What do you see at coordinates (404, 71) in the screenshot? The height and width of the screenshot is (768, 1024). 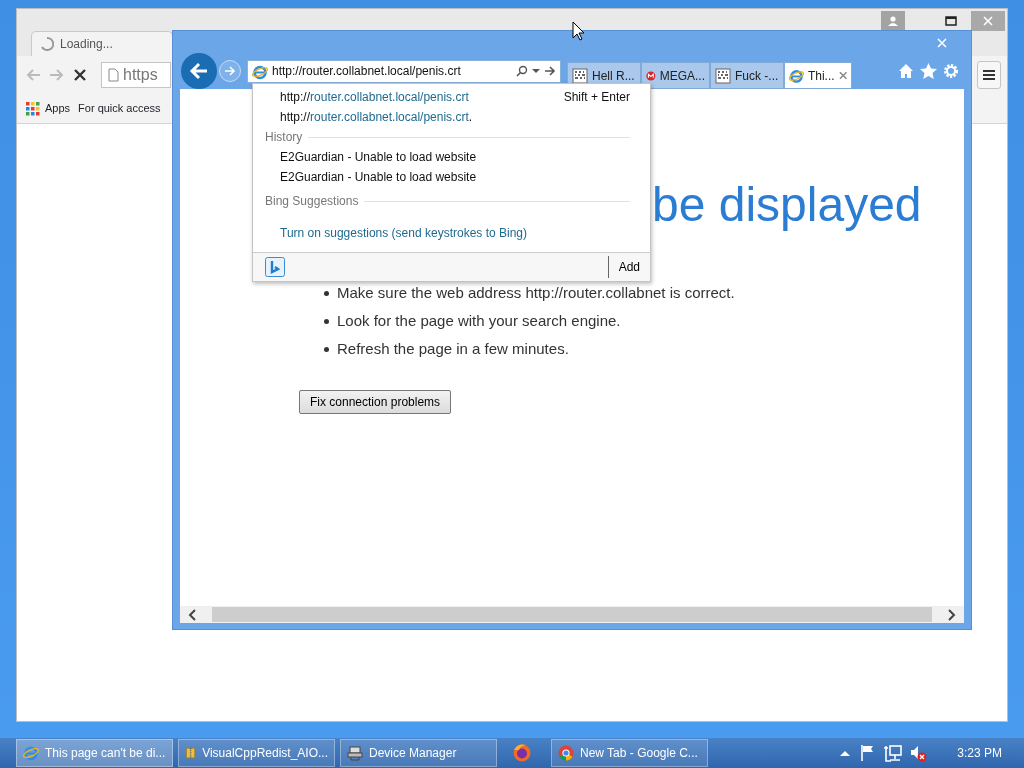 I see `address-field: http://router.collabnet.local/penis.crt` at bounding box center [404, 71].